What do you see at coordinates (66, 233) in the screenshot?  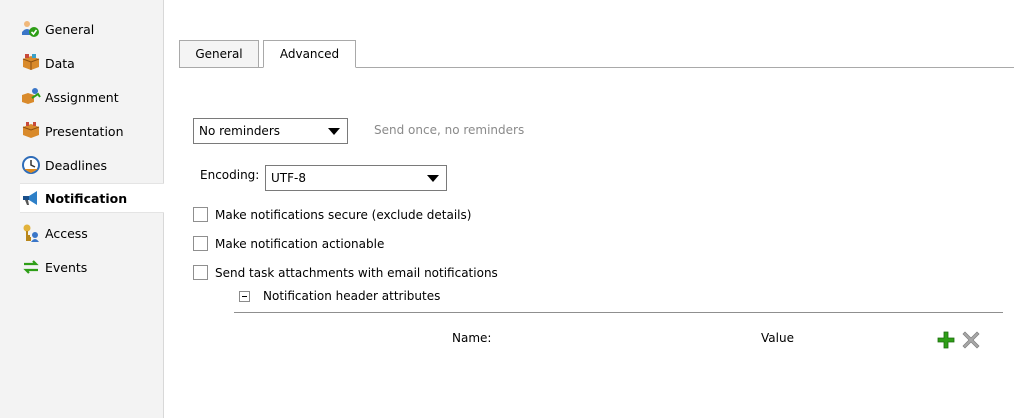 I see `sidebar-item-label: Access` at bounding box center [66, 233].